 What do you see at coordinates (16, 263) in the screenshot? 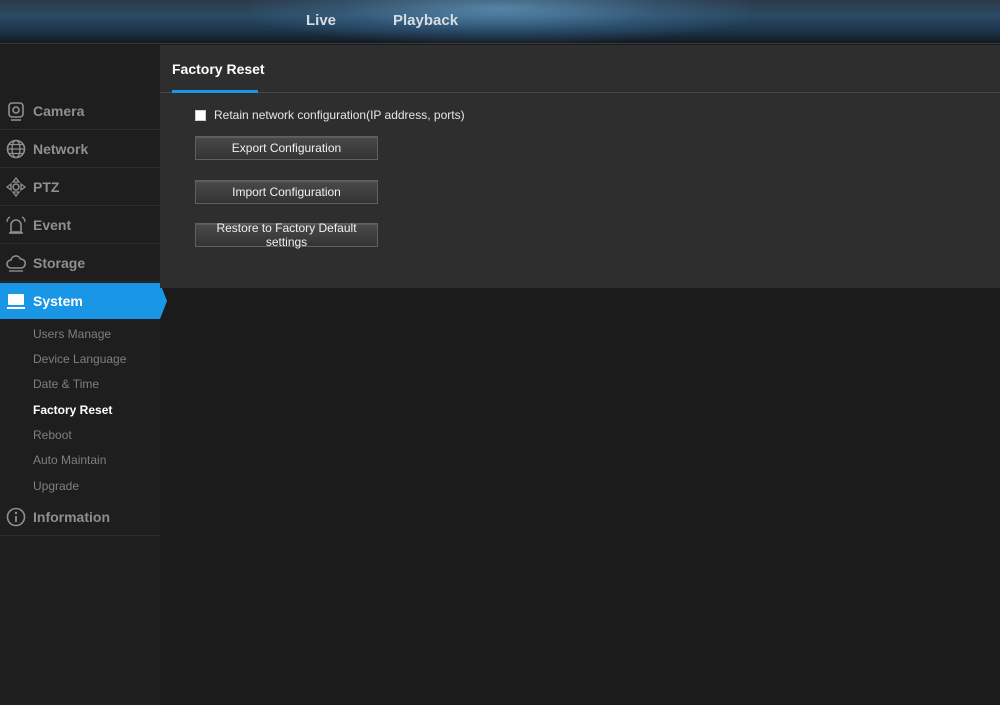
I see `cloud-icon` at bounding box center [16, 263].